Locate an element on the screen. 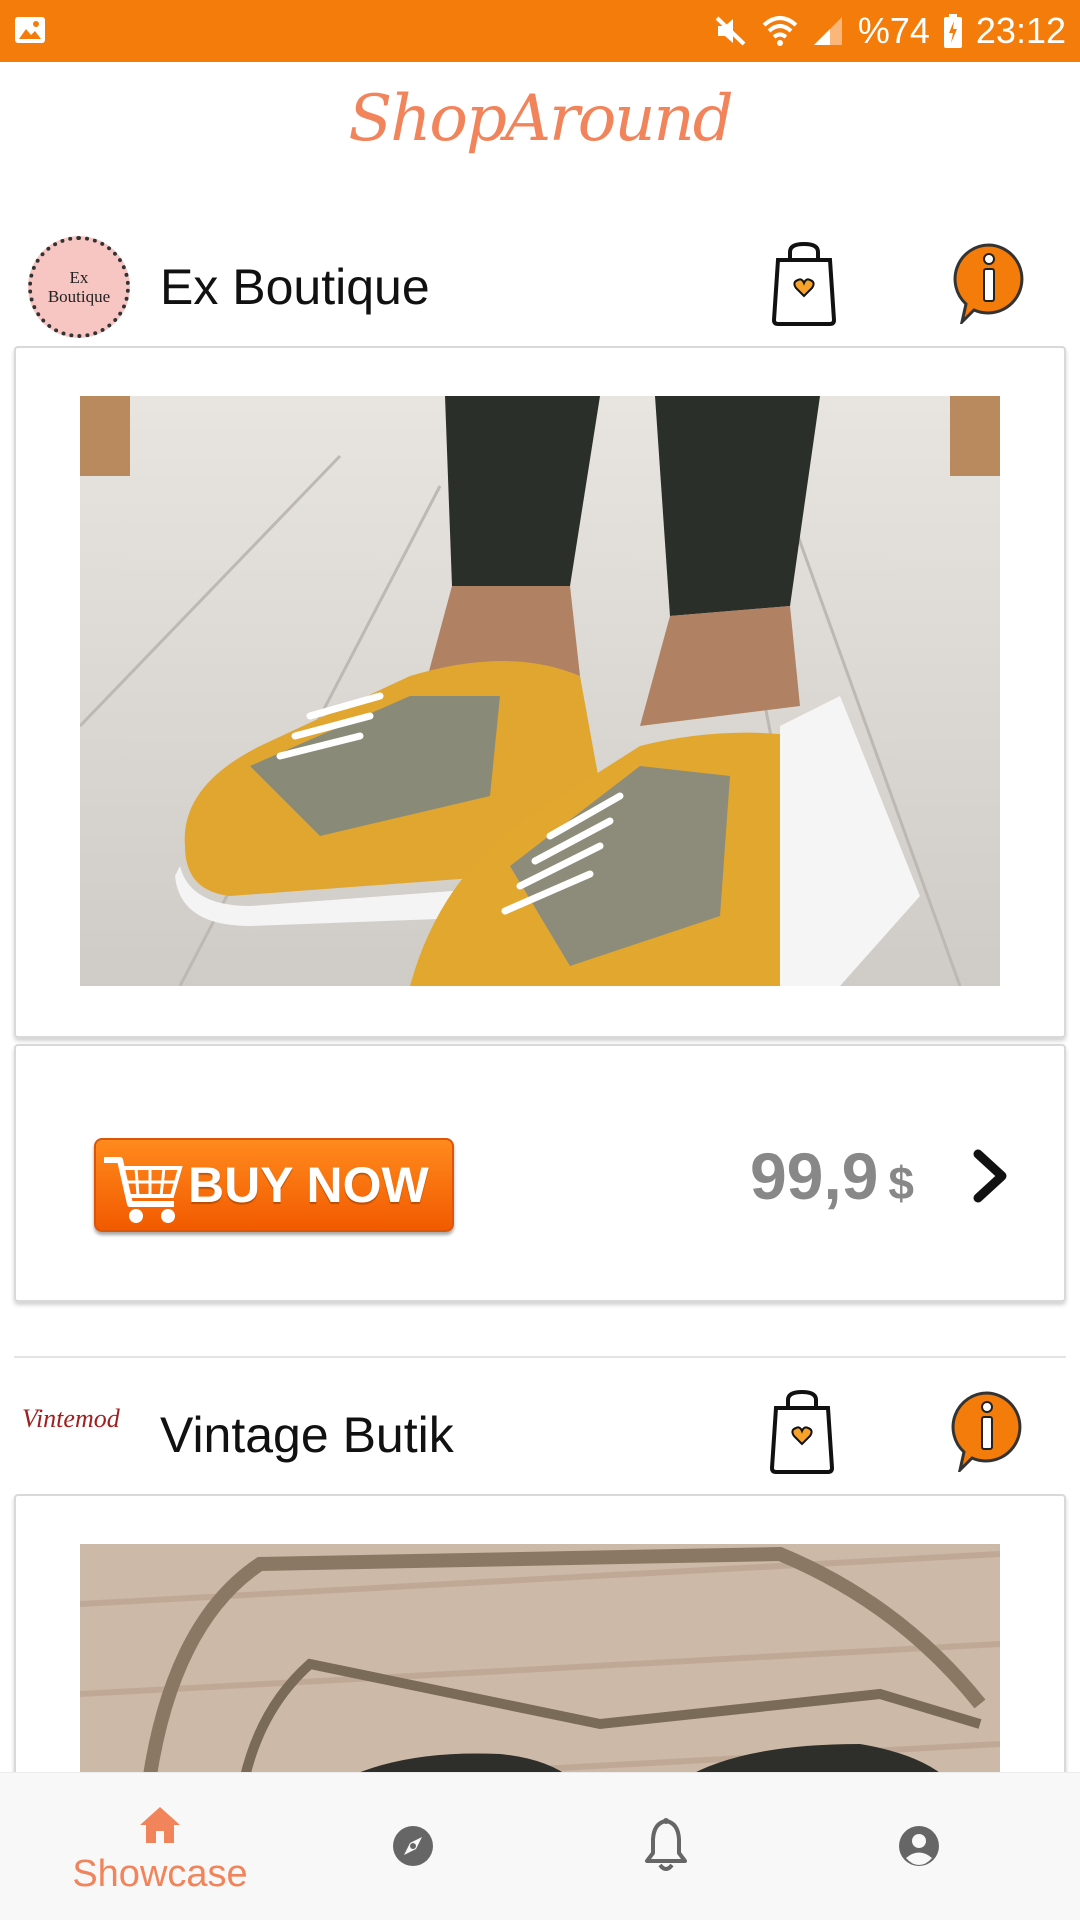  shop-avatar: Ex Boutique is located at coordinates (79, 287).